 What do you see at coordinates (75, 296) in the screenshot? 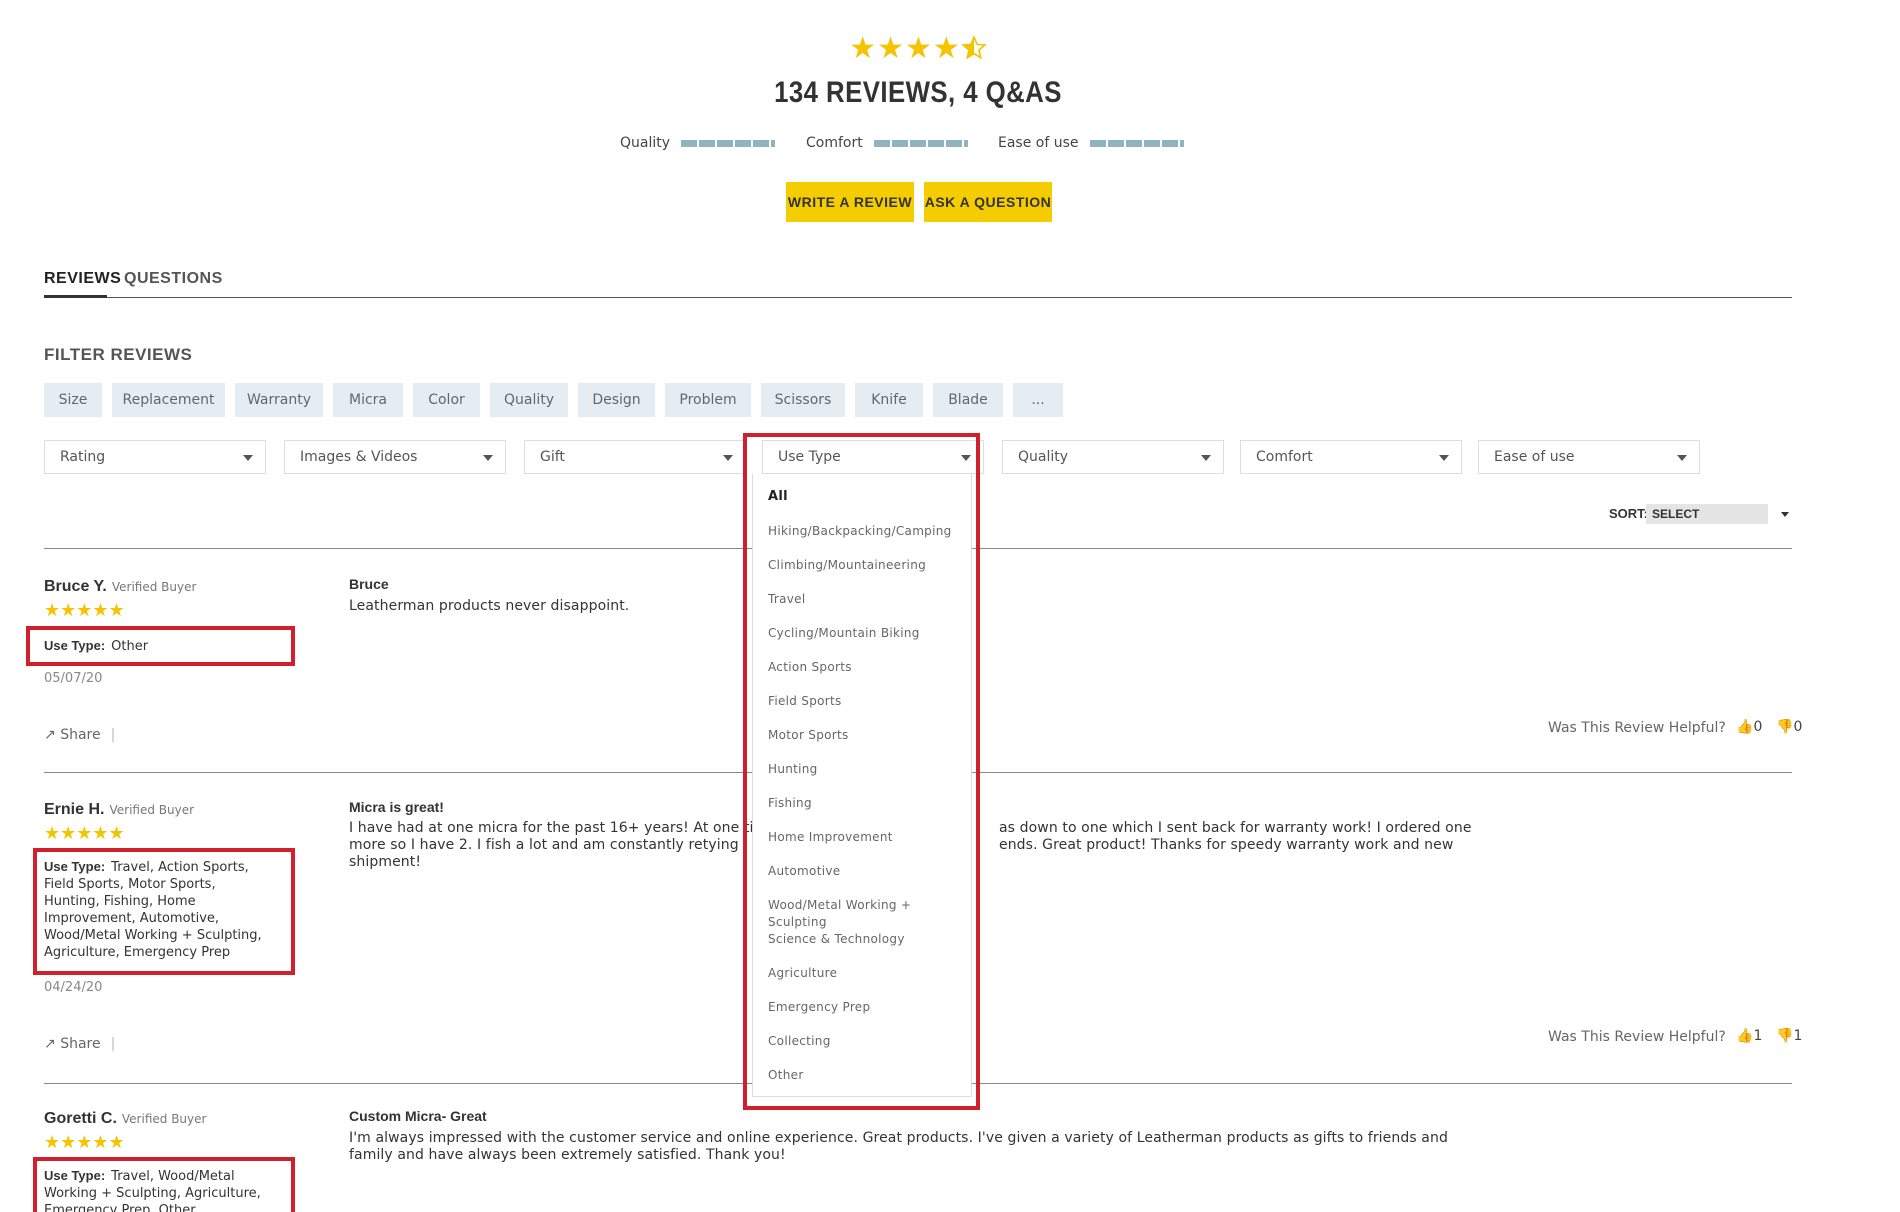
I see `active-tab-underline` at bounding box center [75, 296].